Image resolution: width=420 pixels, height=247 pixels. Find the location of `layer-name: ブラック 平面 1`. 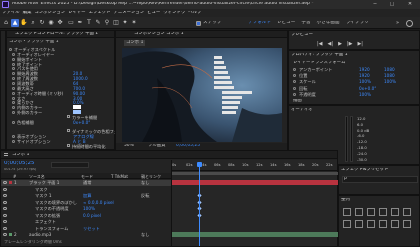

layer-name: ブラック 平面 1 is located at coordinates (54, 183).